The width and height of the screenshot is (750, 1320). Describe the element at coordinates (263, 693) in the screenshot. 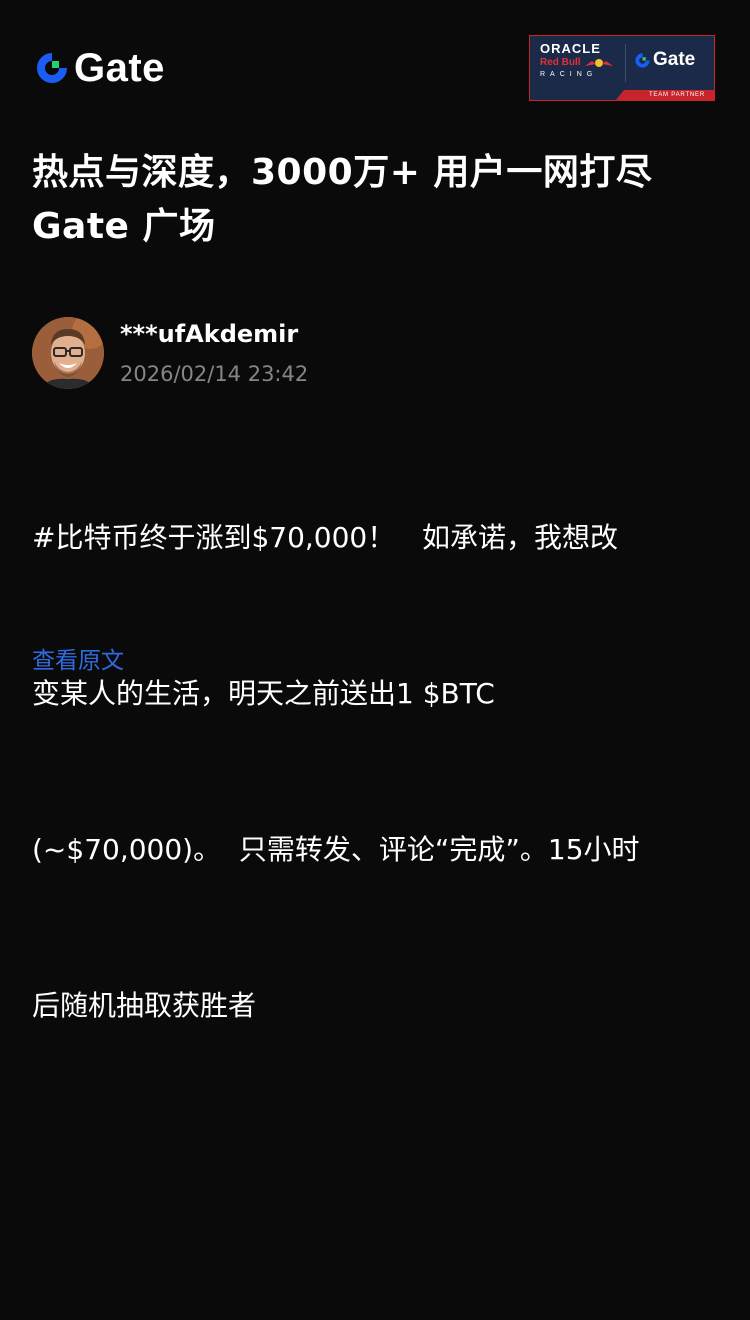

I see `post-line: 变某人的生活，明天之前送出1 $BTC` at that location.